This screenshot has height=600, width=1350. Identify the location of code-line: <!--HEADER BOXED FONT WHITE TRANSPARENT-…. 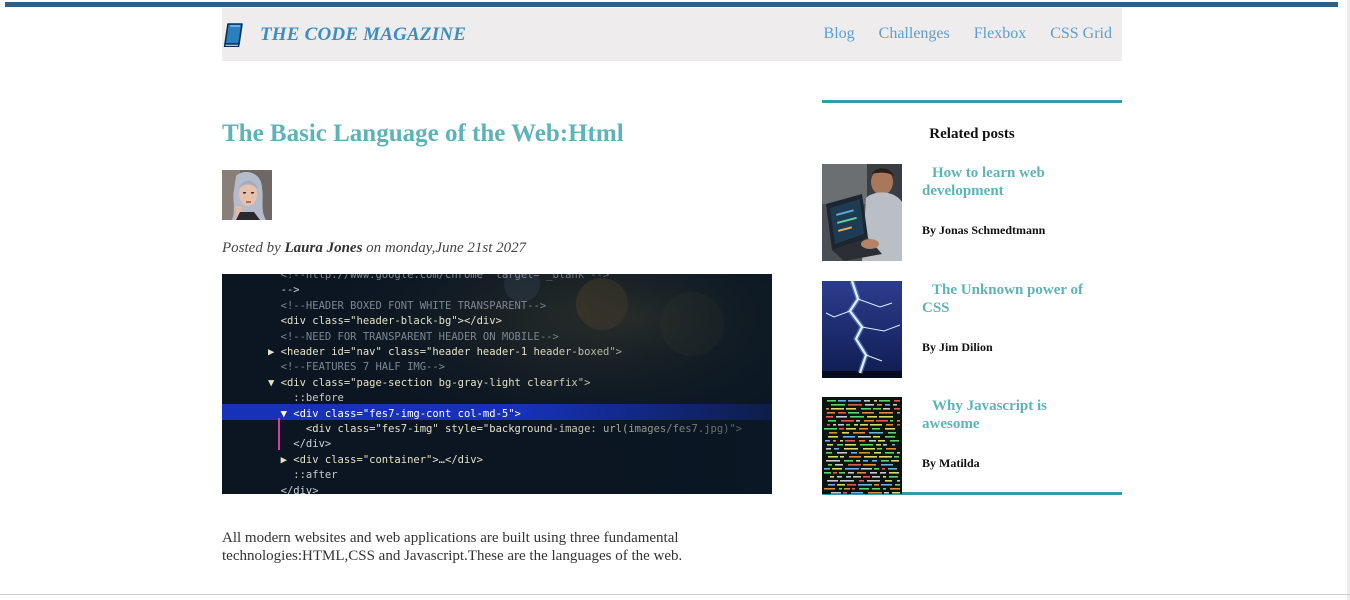
(407, 305).